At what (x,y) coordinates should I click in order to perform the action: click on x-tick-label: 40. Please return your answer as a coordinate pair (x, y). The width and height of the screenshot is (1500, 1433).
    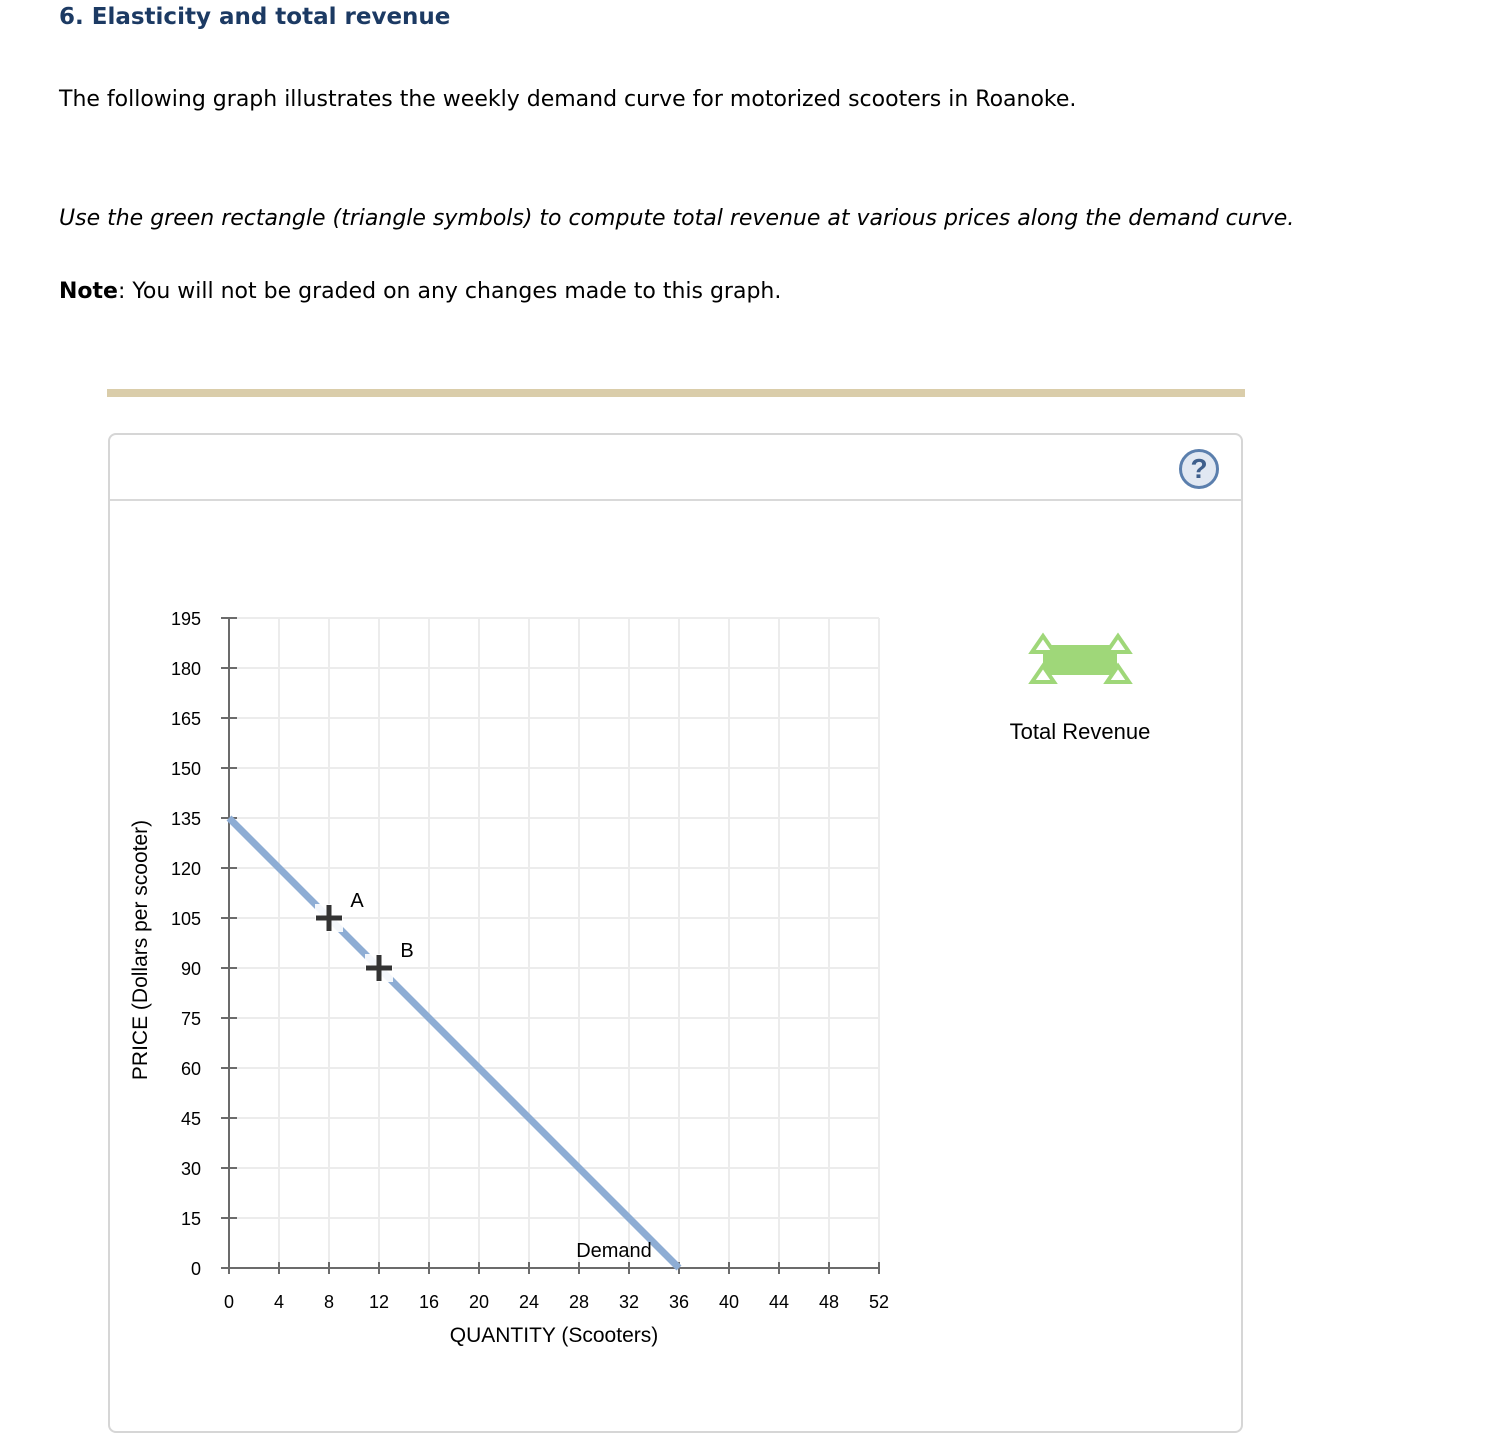
    Looking at the image, I should click on (729, 1302).